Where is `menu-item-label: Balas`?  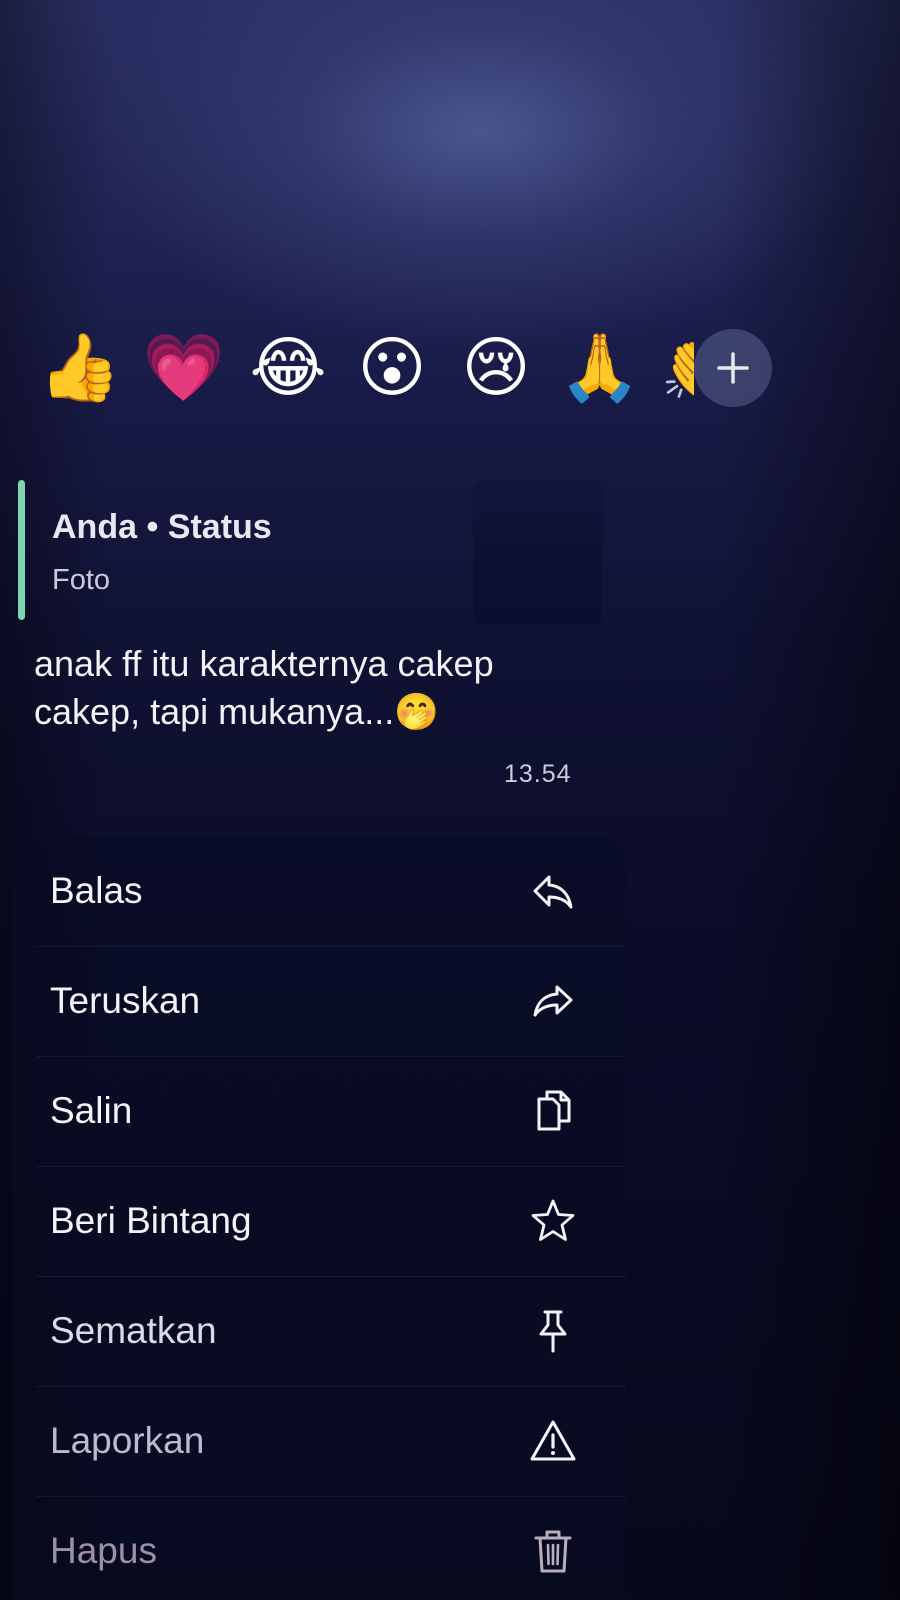
menu-item-label: Balas is located at coordinates (96, 890).